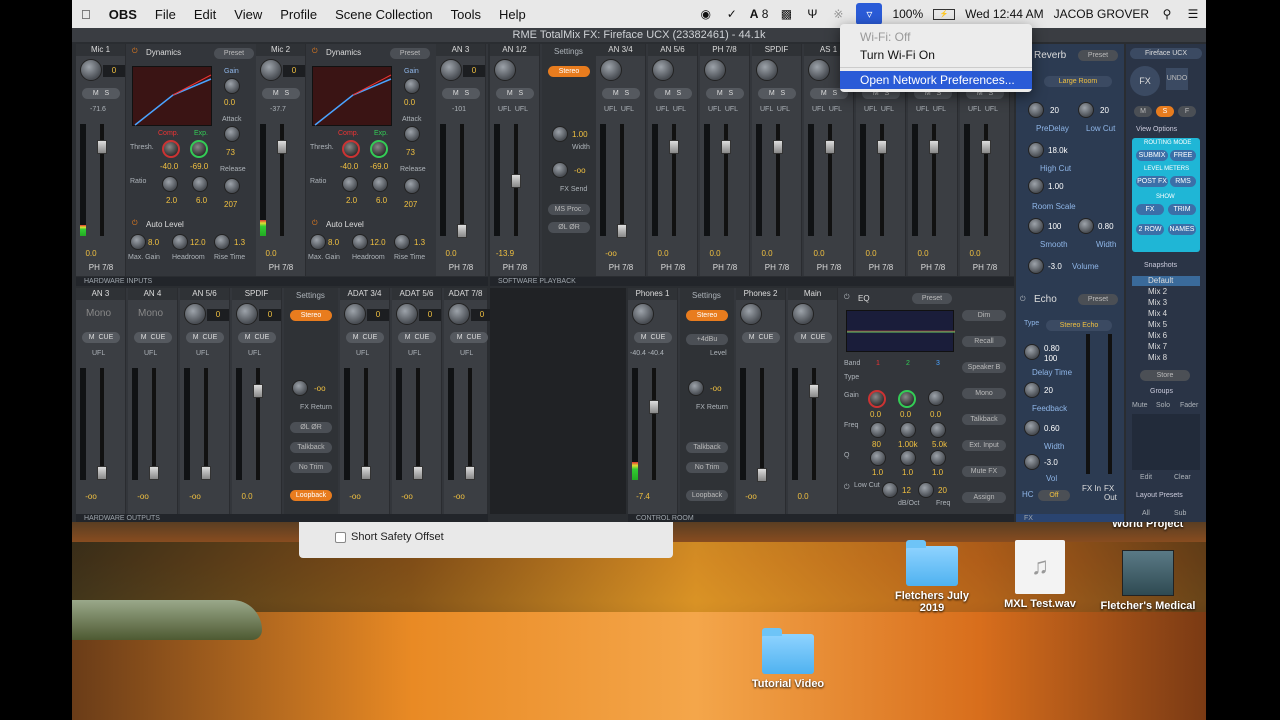 Image resolution: width=1280 pixels, height=720 pixels. Describe the element at coordinates (1004, 14) in the screenshot. I see `clock: Wed 12:44 AM` at that location.